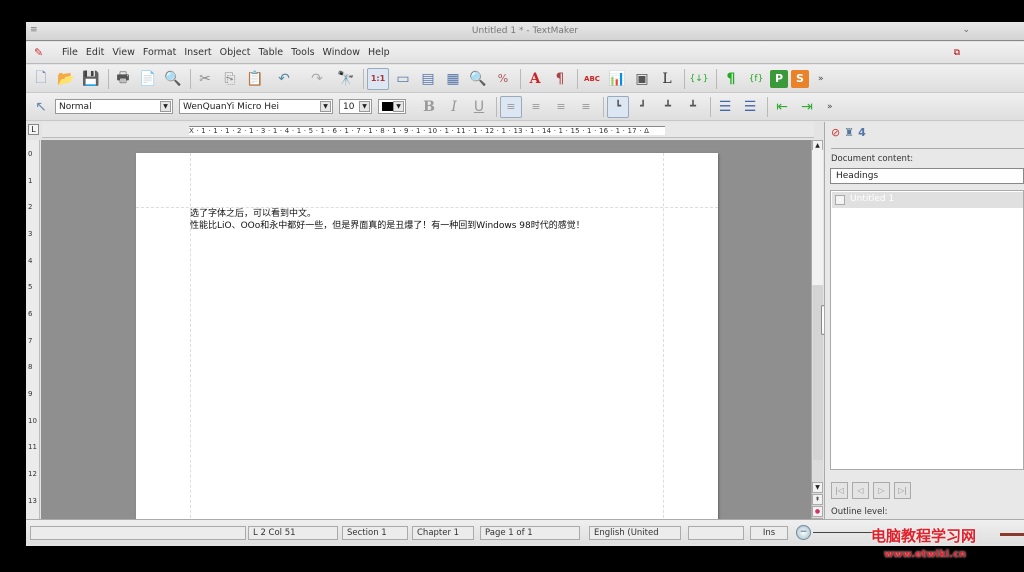 This screenshot has width=1024, height=572. Describe the element at coordinates (429, 107) in the screenshot. I see `bold-icon: B` at that location.